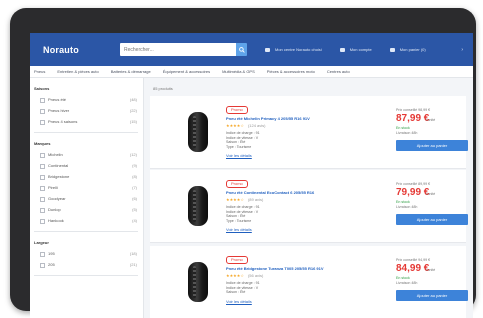 The width and height of the screenshot is (483, 318). What do you see at coordinates (86, 188) in the screenshot?
I see `filter-option: Pirelli (7)` at bounding box center [86, 188].